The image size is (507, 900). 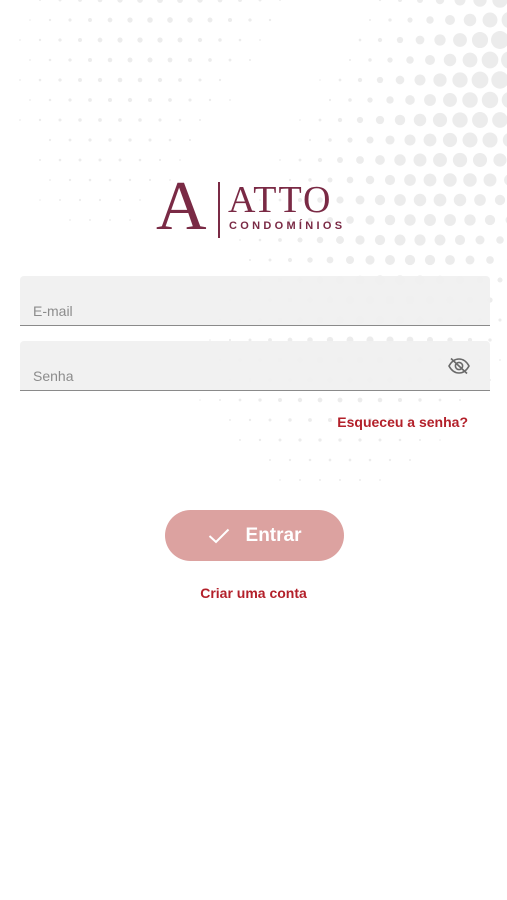 I want to click on login-button: Entrar, so click(x=254, y=535).